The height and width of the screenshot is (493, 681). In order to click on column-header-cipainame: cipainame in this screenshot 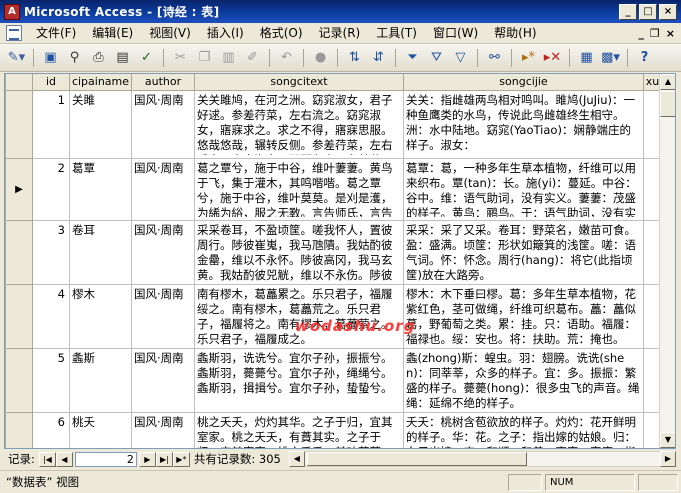, I will do `click(100, 82)`.